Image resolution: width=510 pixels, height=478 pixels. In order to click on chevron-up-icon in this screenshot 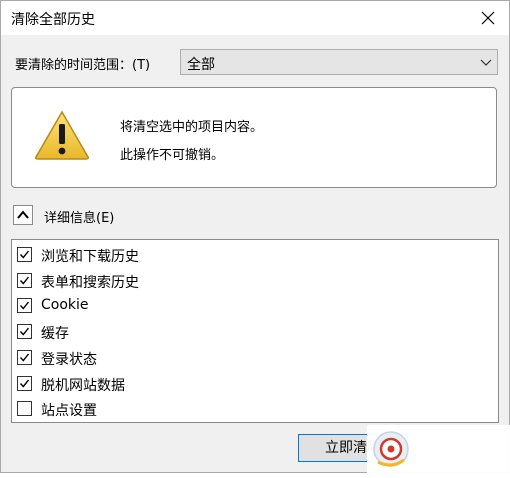, I will do `click(23, 214)`.